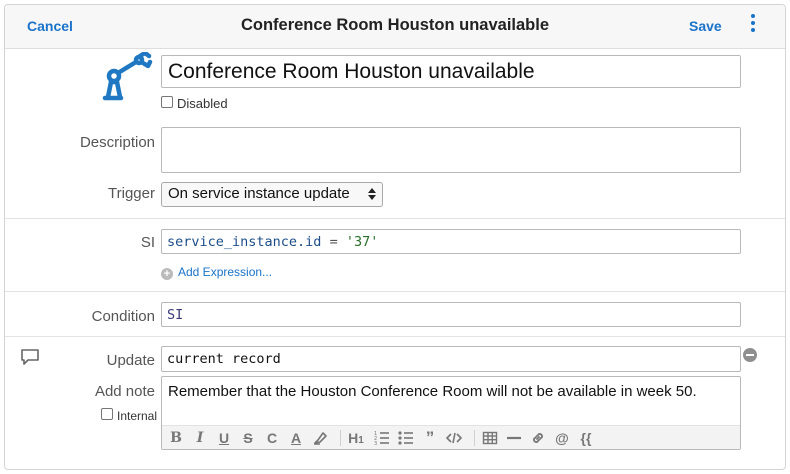 The height and width of the screenshot is (474, 790). Describe the element at coordinates (490, 438) in the screenshot. I see `table-icon` at that location.